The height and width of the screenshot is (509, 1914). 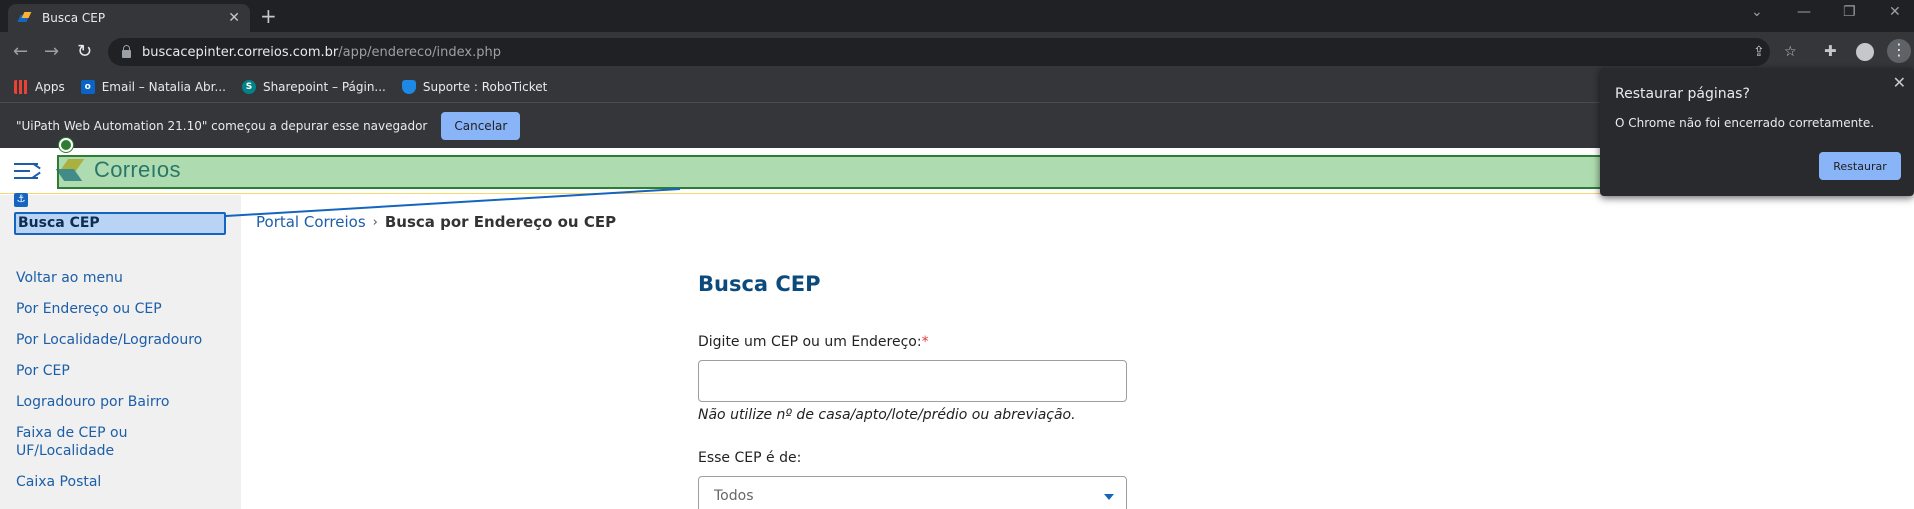 I want to click on close-icon: ✕, so click(x=1899, y=82).